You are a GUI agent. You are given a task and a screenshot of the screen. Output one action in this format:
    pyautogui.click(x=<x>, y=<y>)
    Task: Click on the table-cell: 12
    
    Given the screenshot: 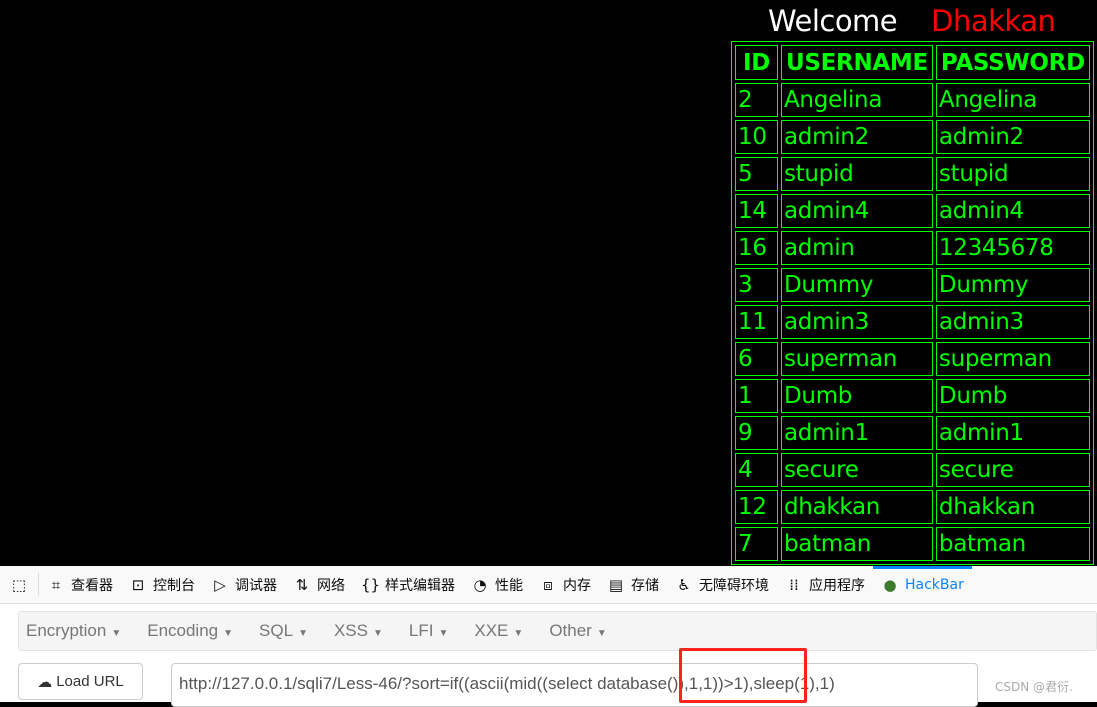 What is the action you would take?
    pyautogui.click(x=756, y=507)
    